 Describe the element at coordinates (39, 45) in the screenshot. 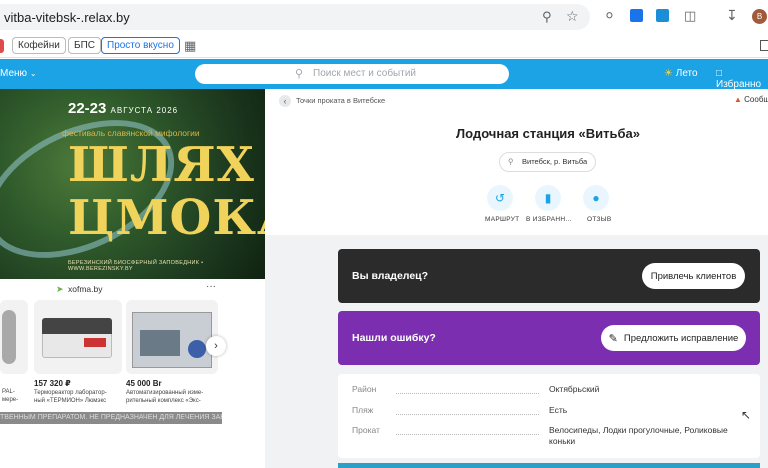

I see `bookmark-coffee: Кофейни` at that location.